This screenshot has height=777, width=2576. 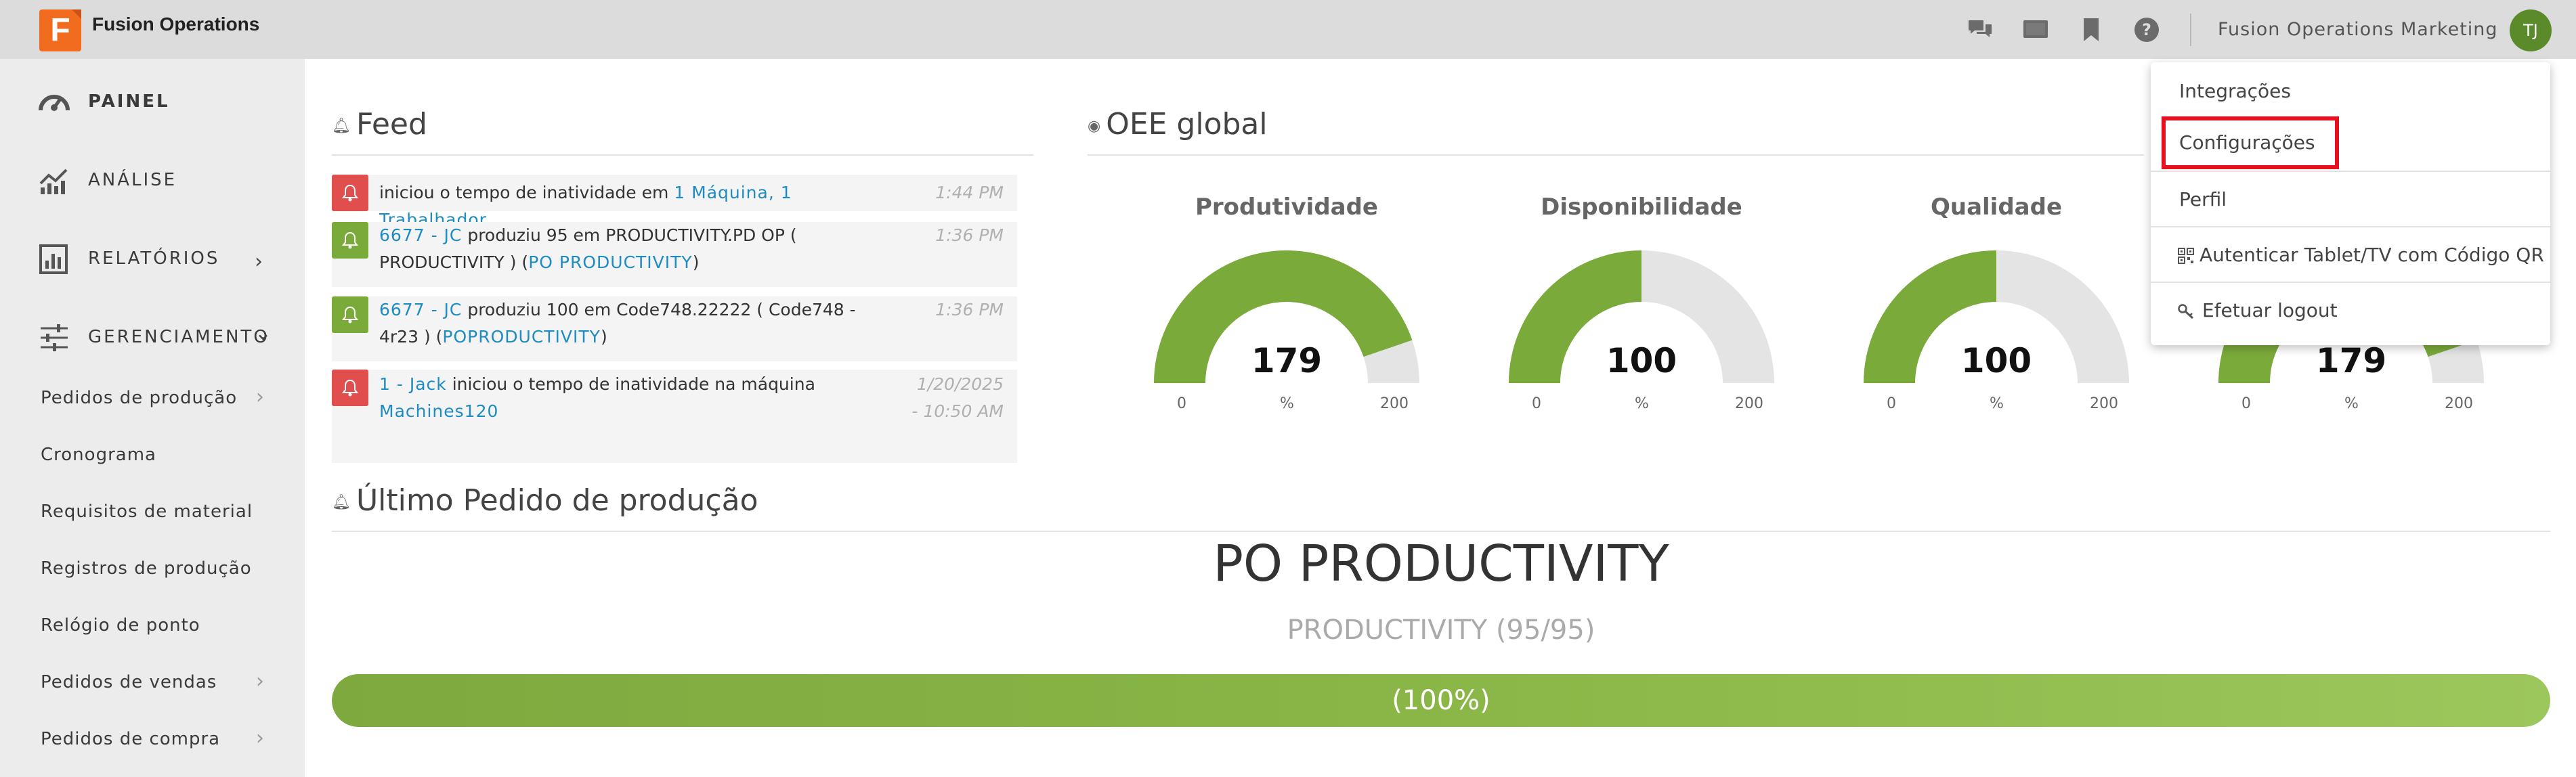 What do you see at coordinates (413, 384) in the screenshot?
I see `feed-link: 1 - Jack` at bounding box center [413, 384].